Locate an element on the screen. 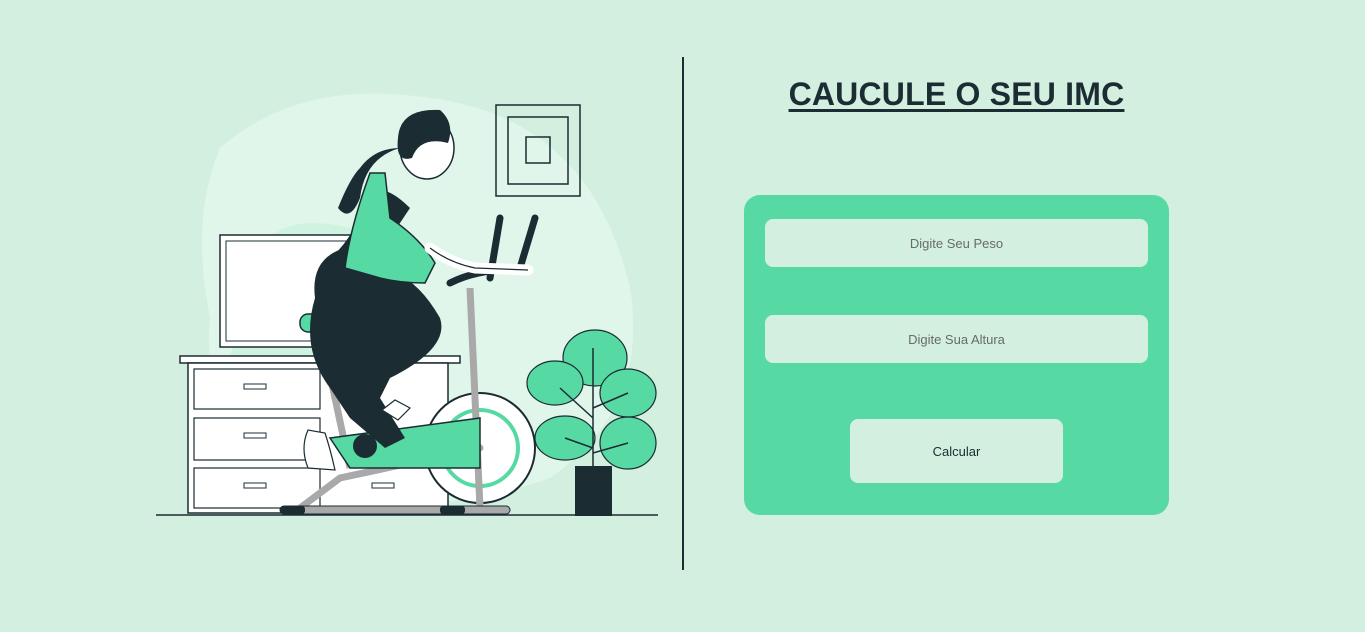 This screenshot has height=632, width=1365. page-title: CAUCULE O SEU IMC is located at coordinates (956, 94).